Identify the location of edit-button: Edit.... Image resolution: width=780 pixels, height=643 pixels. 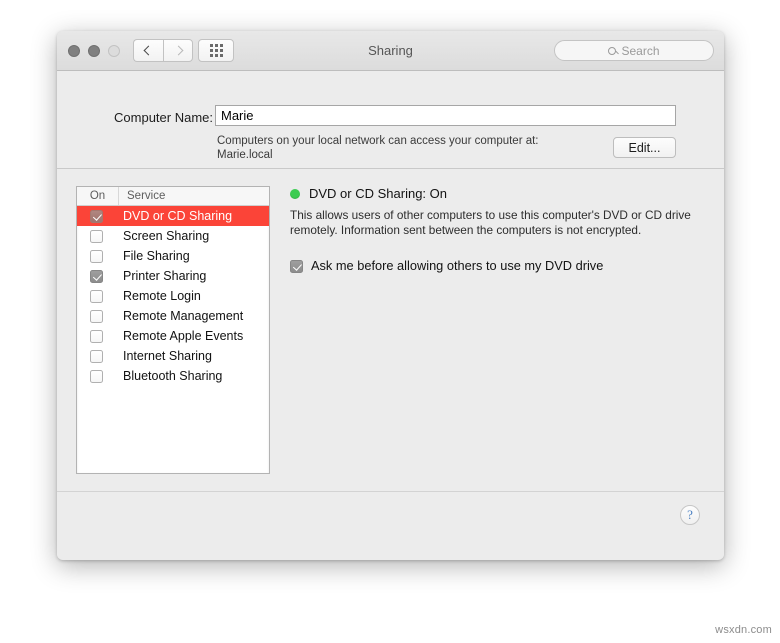
(644, 147).